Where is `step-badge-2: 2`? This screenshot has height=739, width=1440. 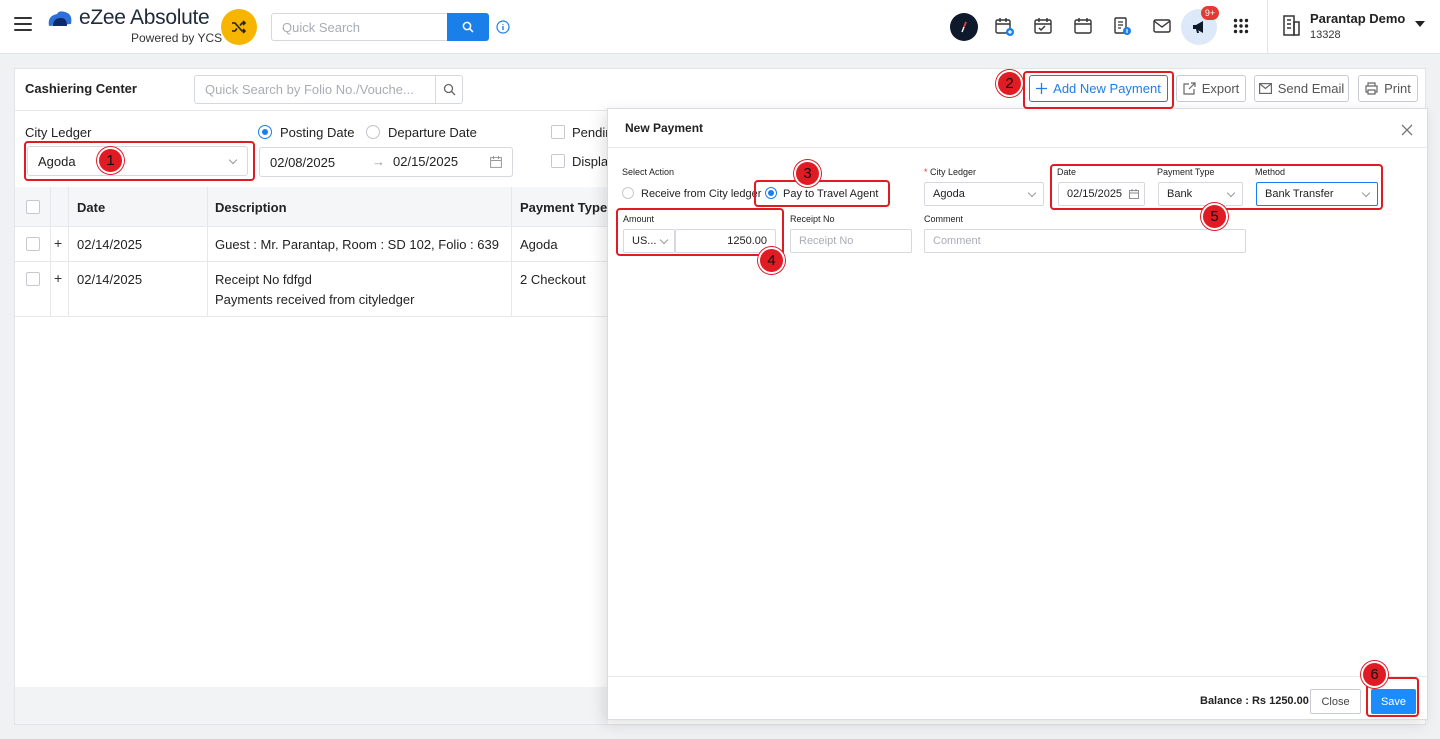
step-badge-2: 2 is located at coordinates (1009, 83).